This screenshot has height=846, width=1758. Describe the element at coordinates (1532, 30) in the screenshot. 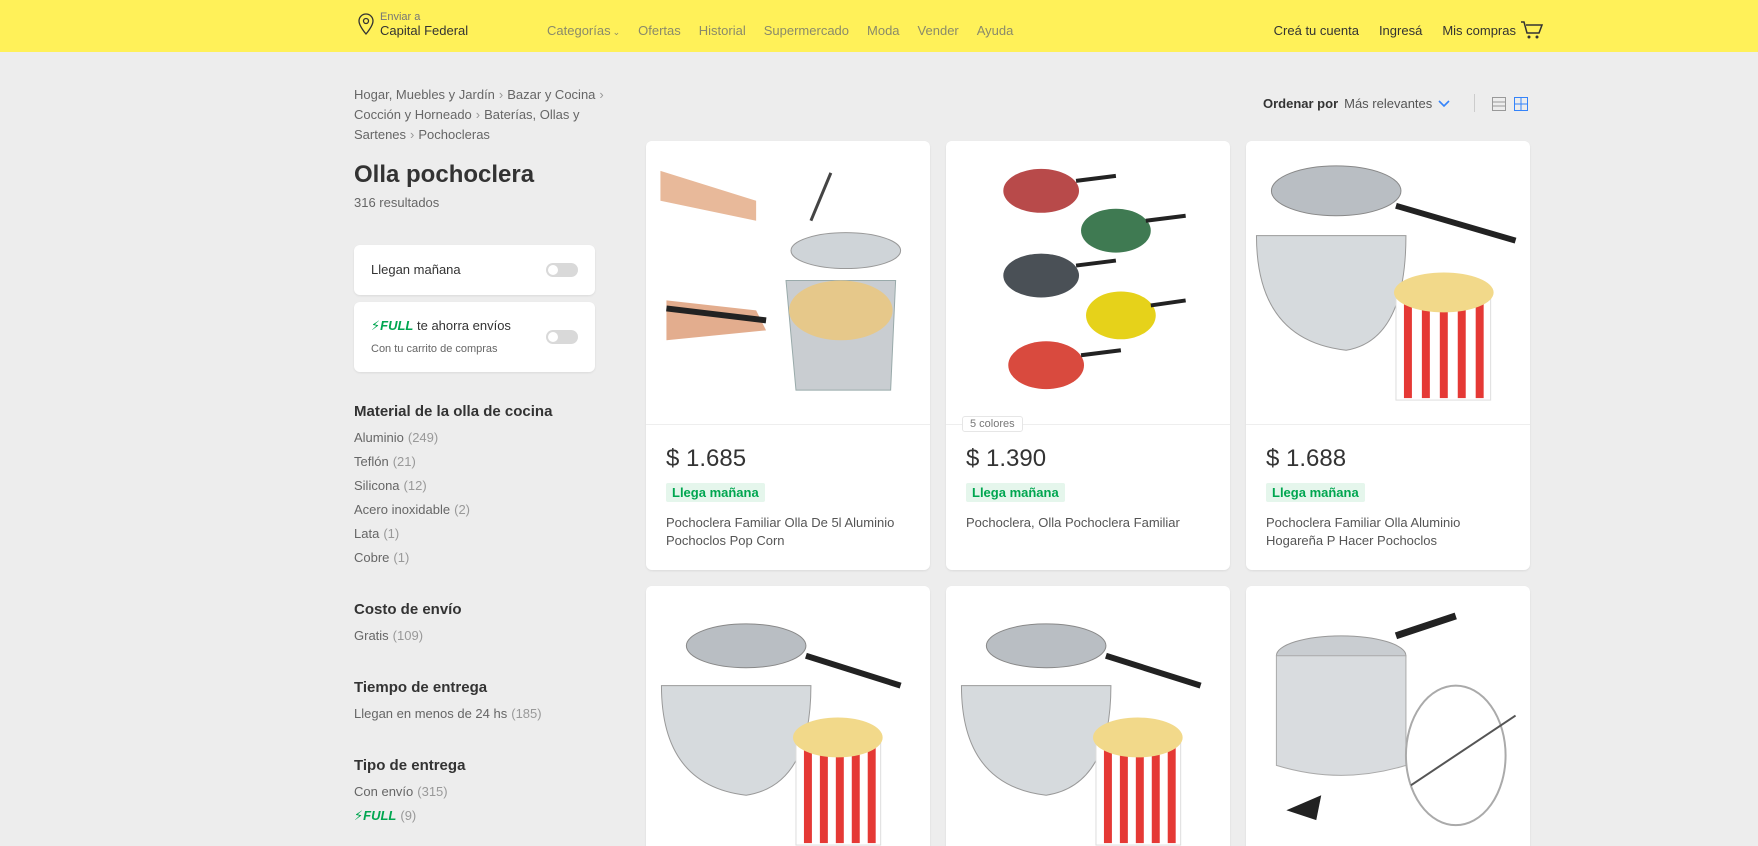

I see `cart-icon` at that location.